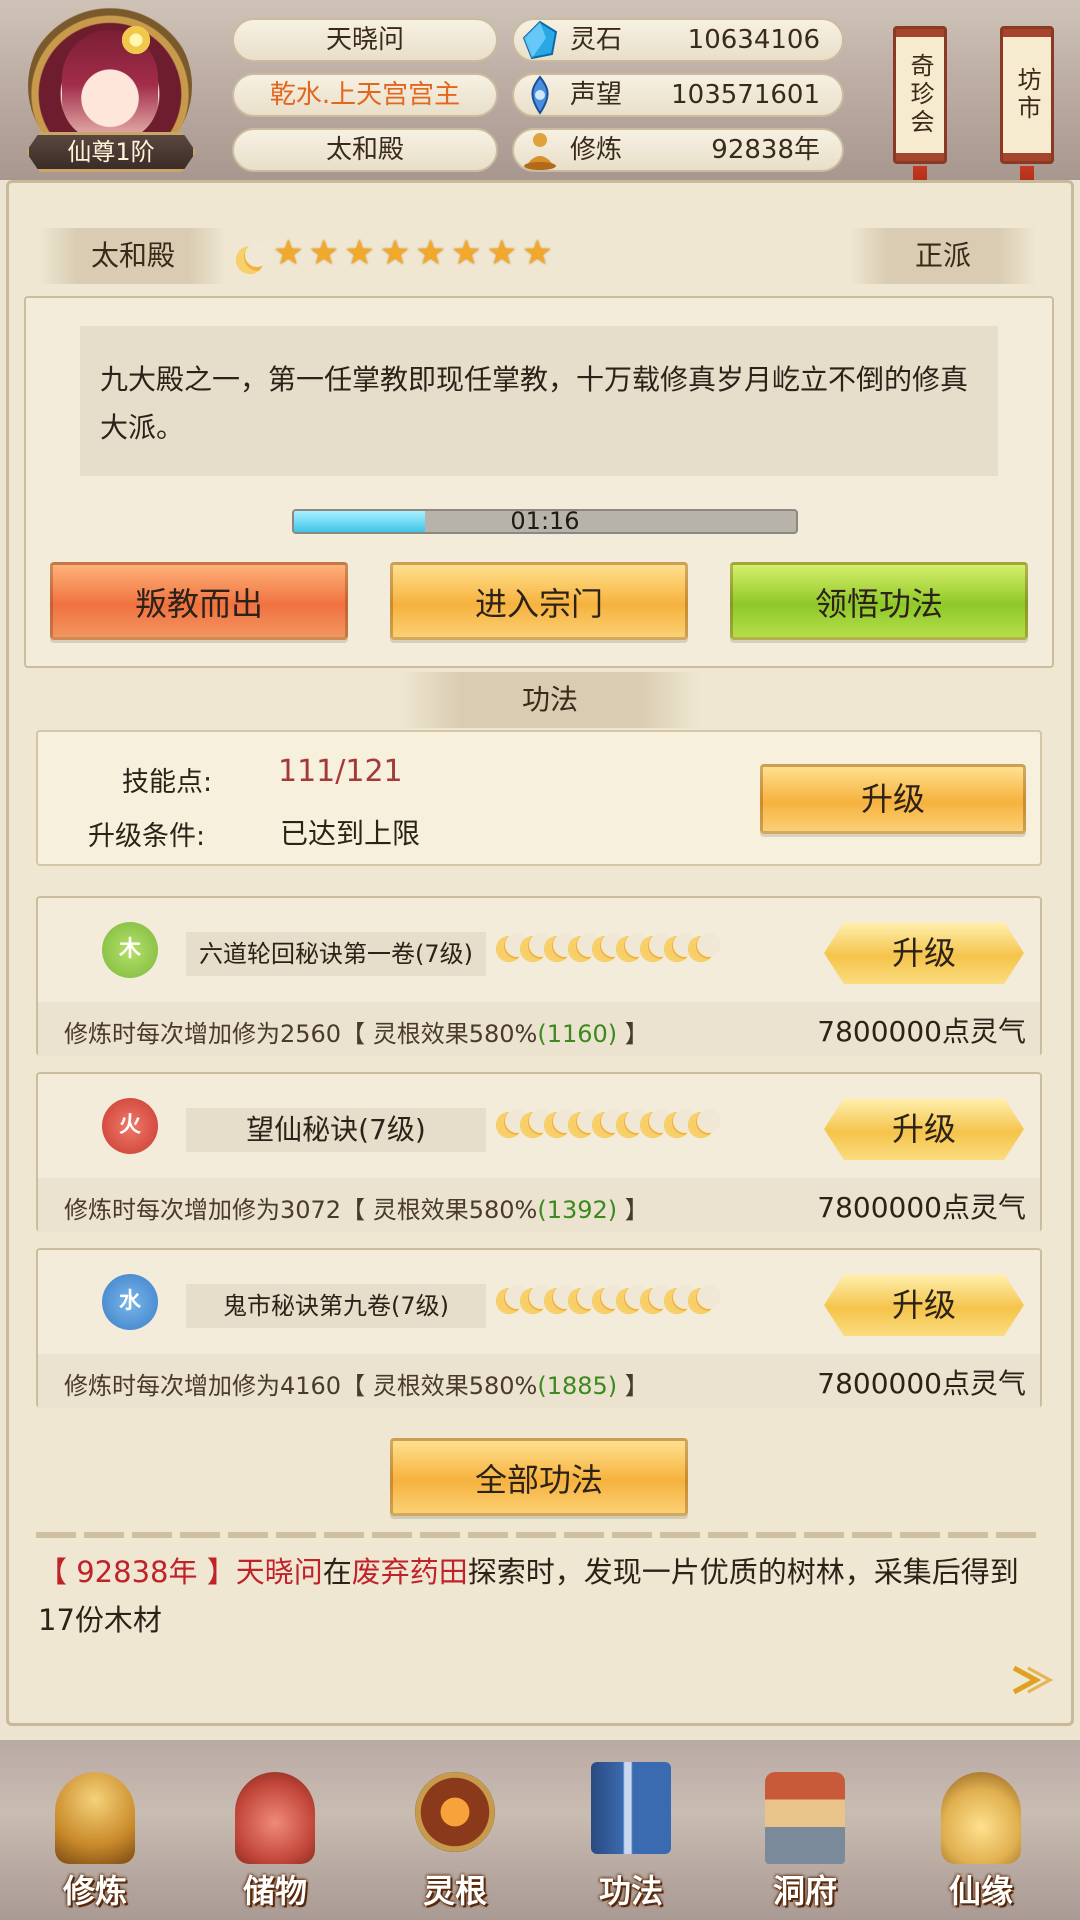 This screenshot has width=1080, height=1920. I want to click on player-name: 天晓问, so click(365, 40).